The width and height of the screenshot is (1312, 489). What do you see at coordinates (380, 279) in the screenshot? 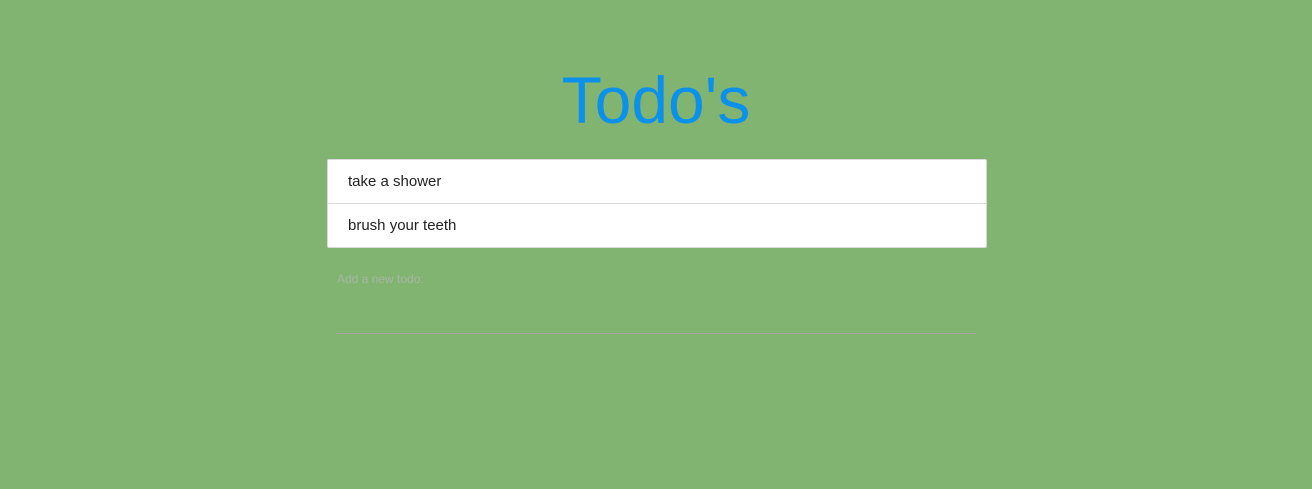
I see `new-todo-label: Add a new todo:` at bounding box center [380, 279].